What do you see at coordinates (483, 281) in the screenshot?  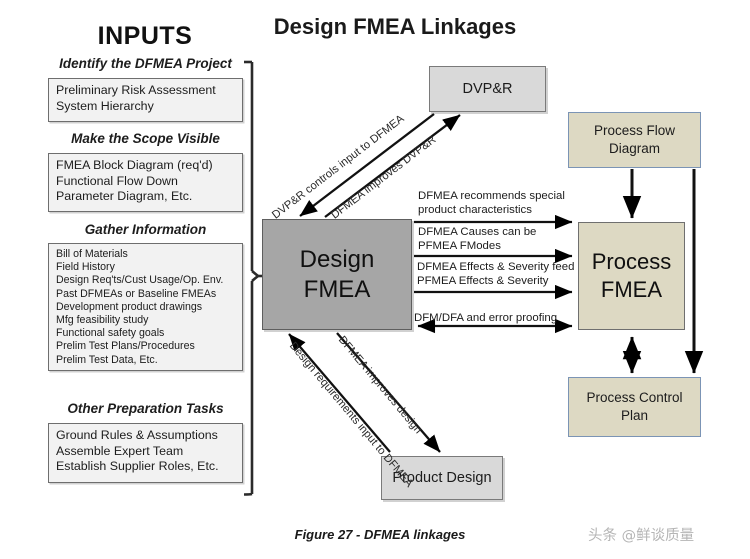 I see `label-effects-severity-line2: PFMEA Effects & Severity` at bounding box center [483, 281].